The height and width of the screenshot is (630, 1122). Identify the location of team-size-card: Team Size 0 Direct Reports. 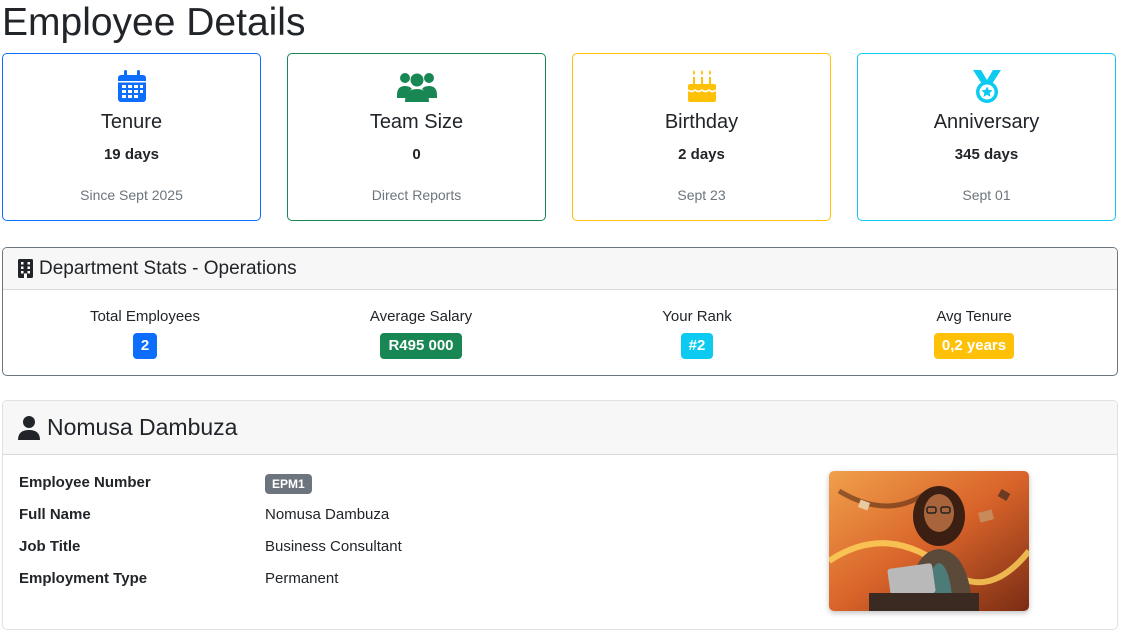
(416, 137).